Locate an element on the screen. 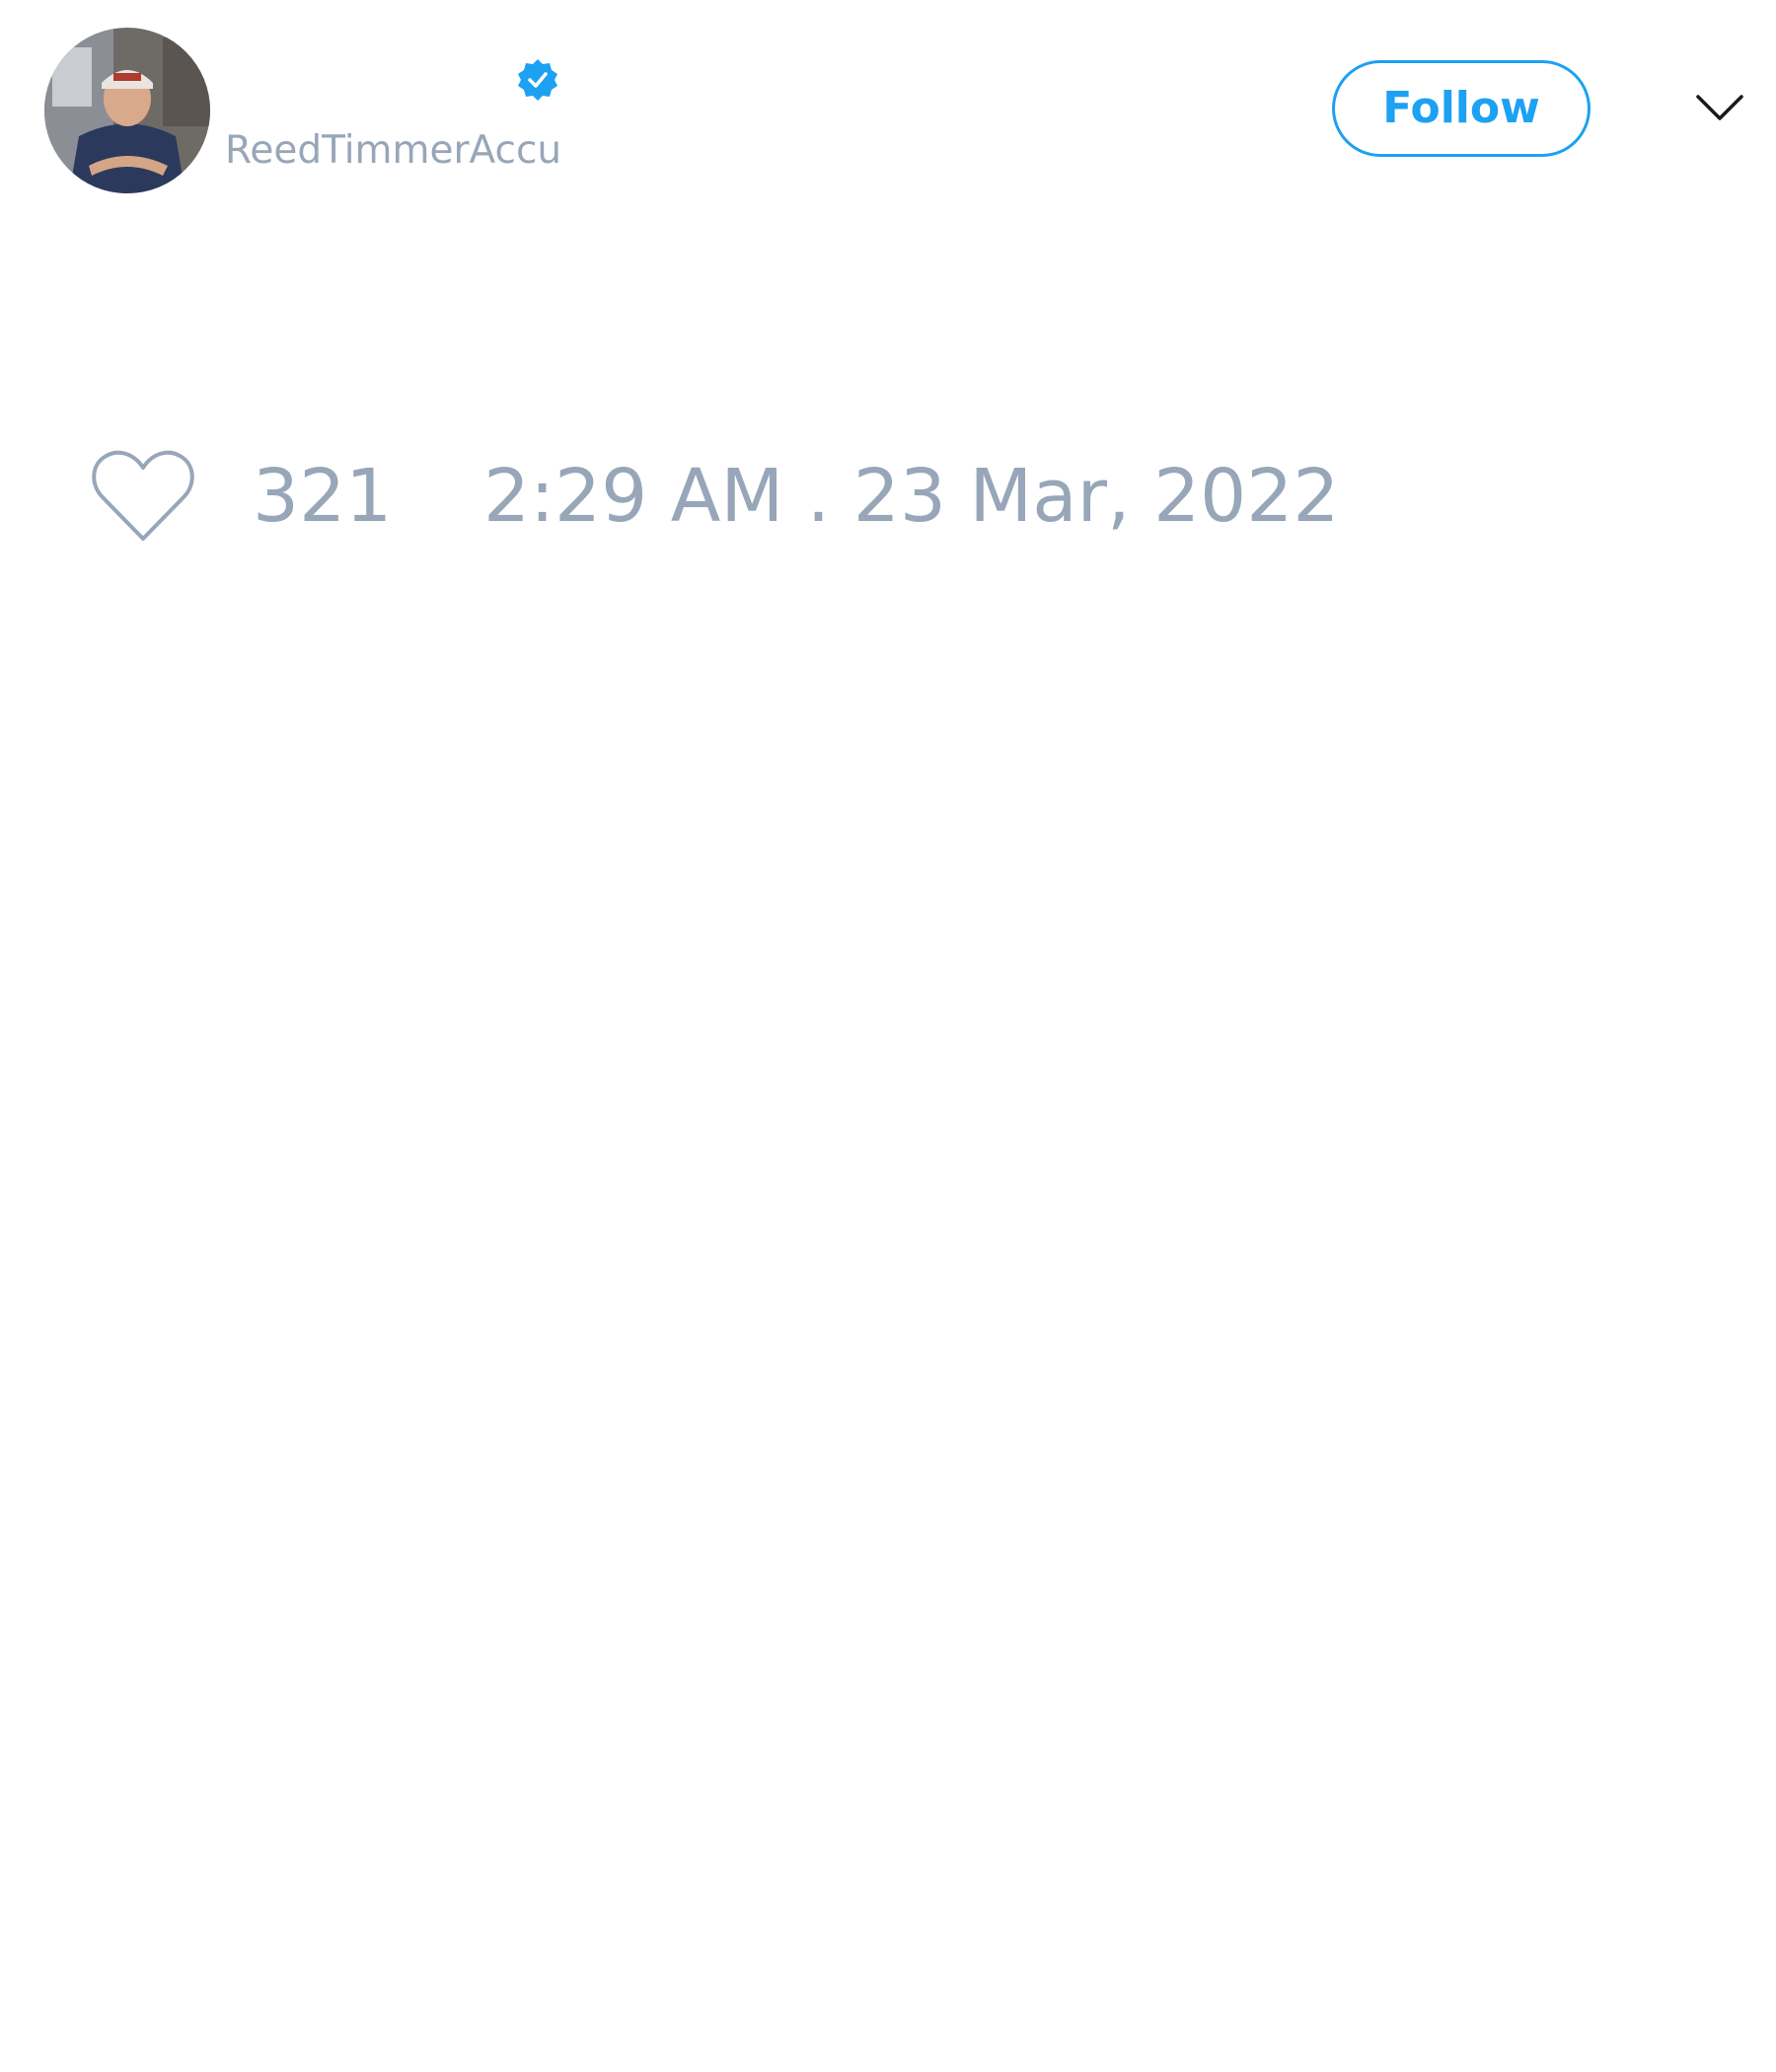  tweet-timestamp: 2:29 AM . 23 Mar, 2022 is located at coordinates (911, 497).